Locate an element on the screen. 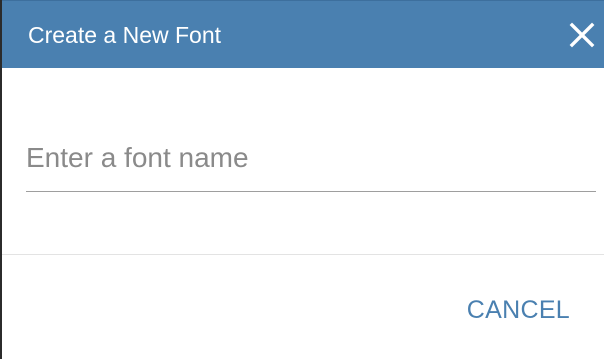 This screenshot has width=604, height=359. dialog-title: Create a New Font is located at coordinates (125, 35).